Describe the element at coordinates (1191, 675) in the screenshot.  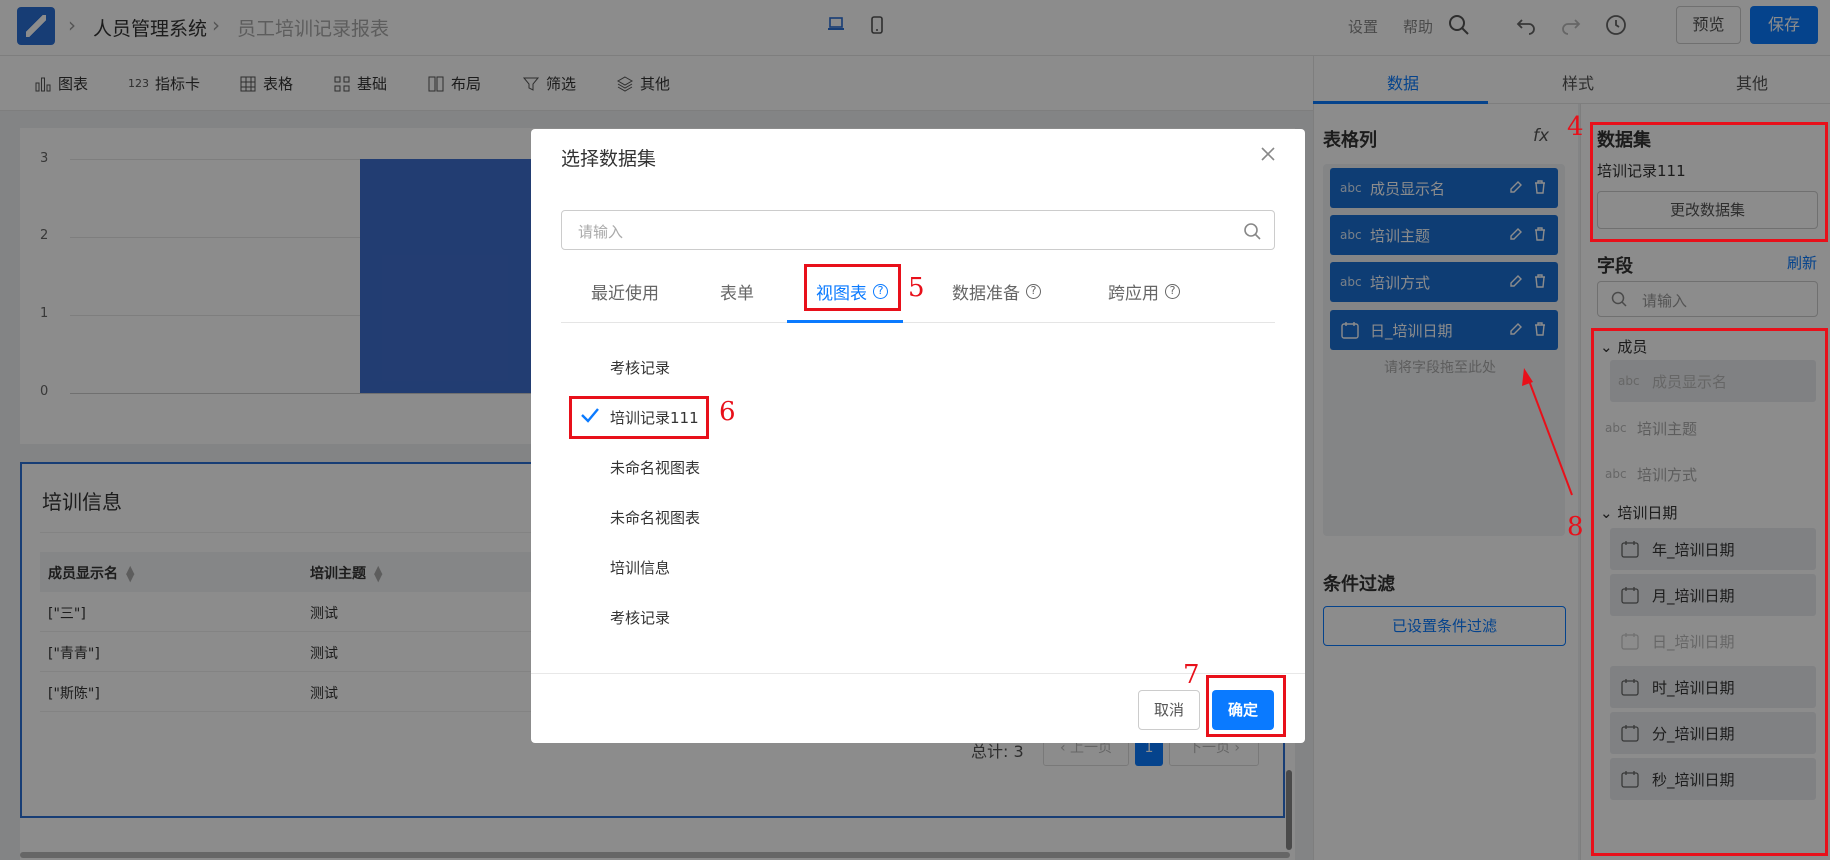
I see `annotation-number: 7` at that location.